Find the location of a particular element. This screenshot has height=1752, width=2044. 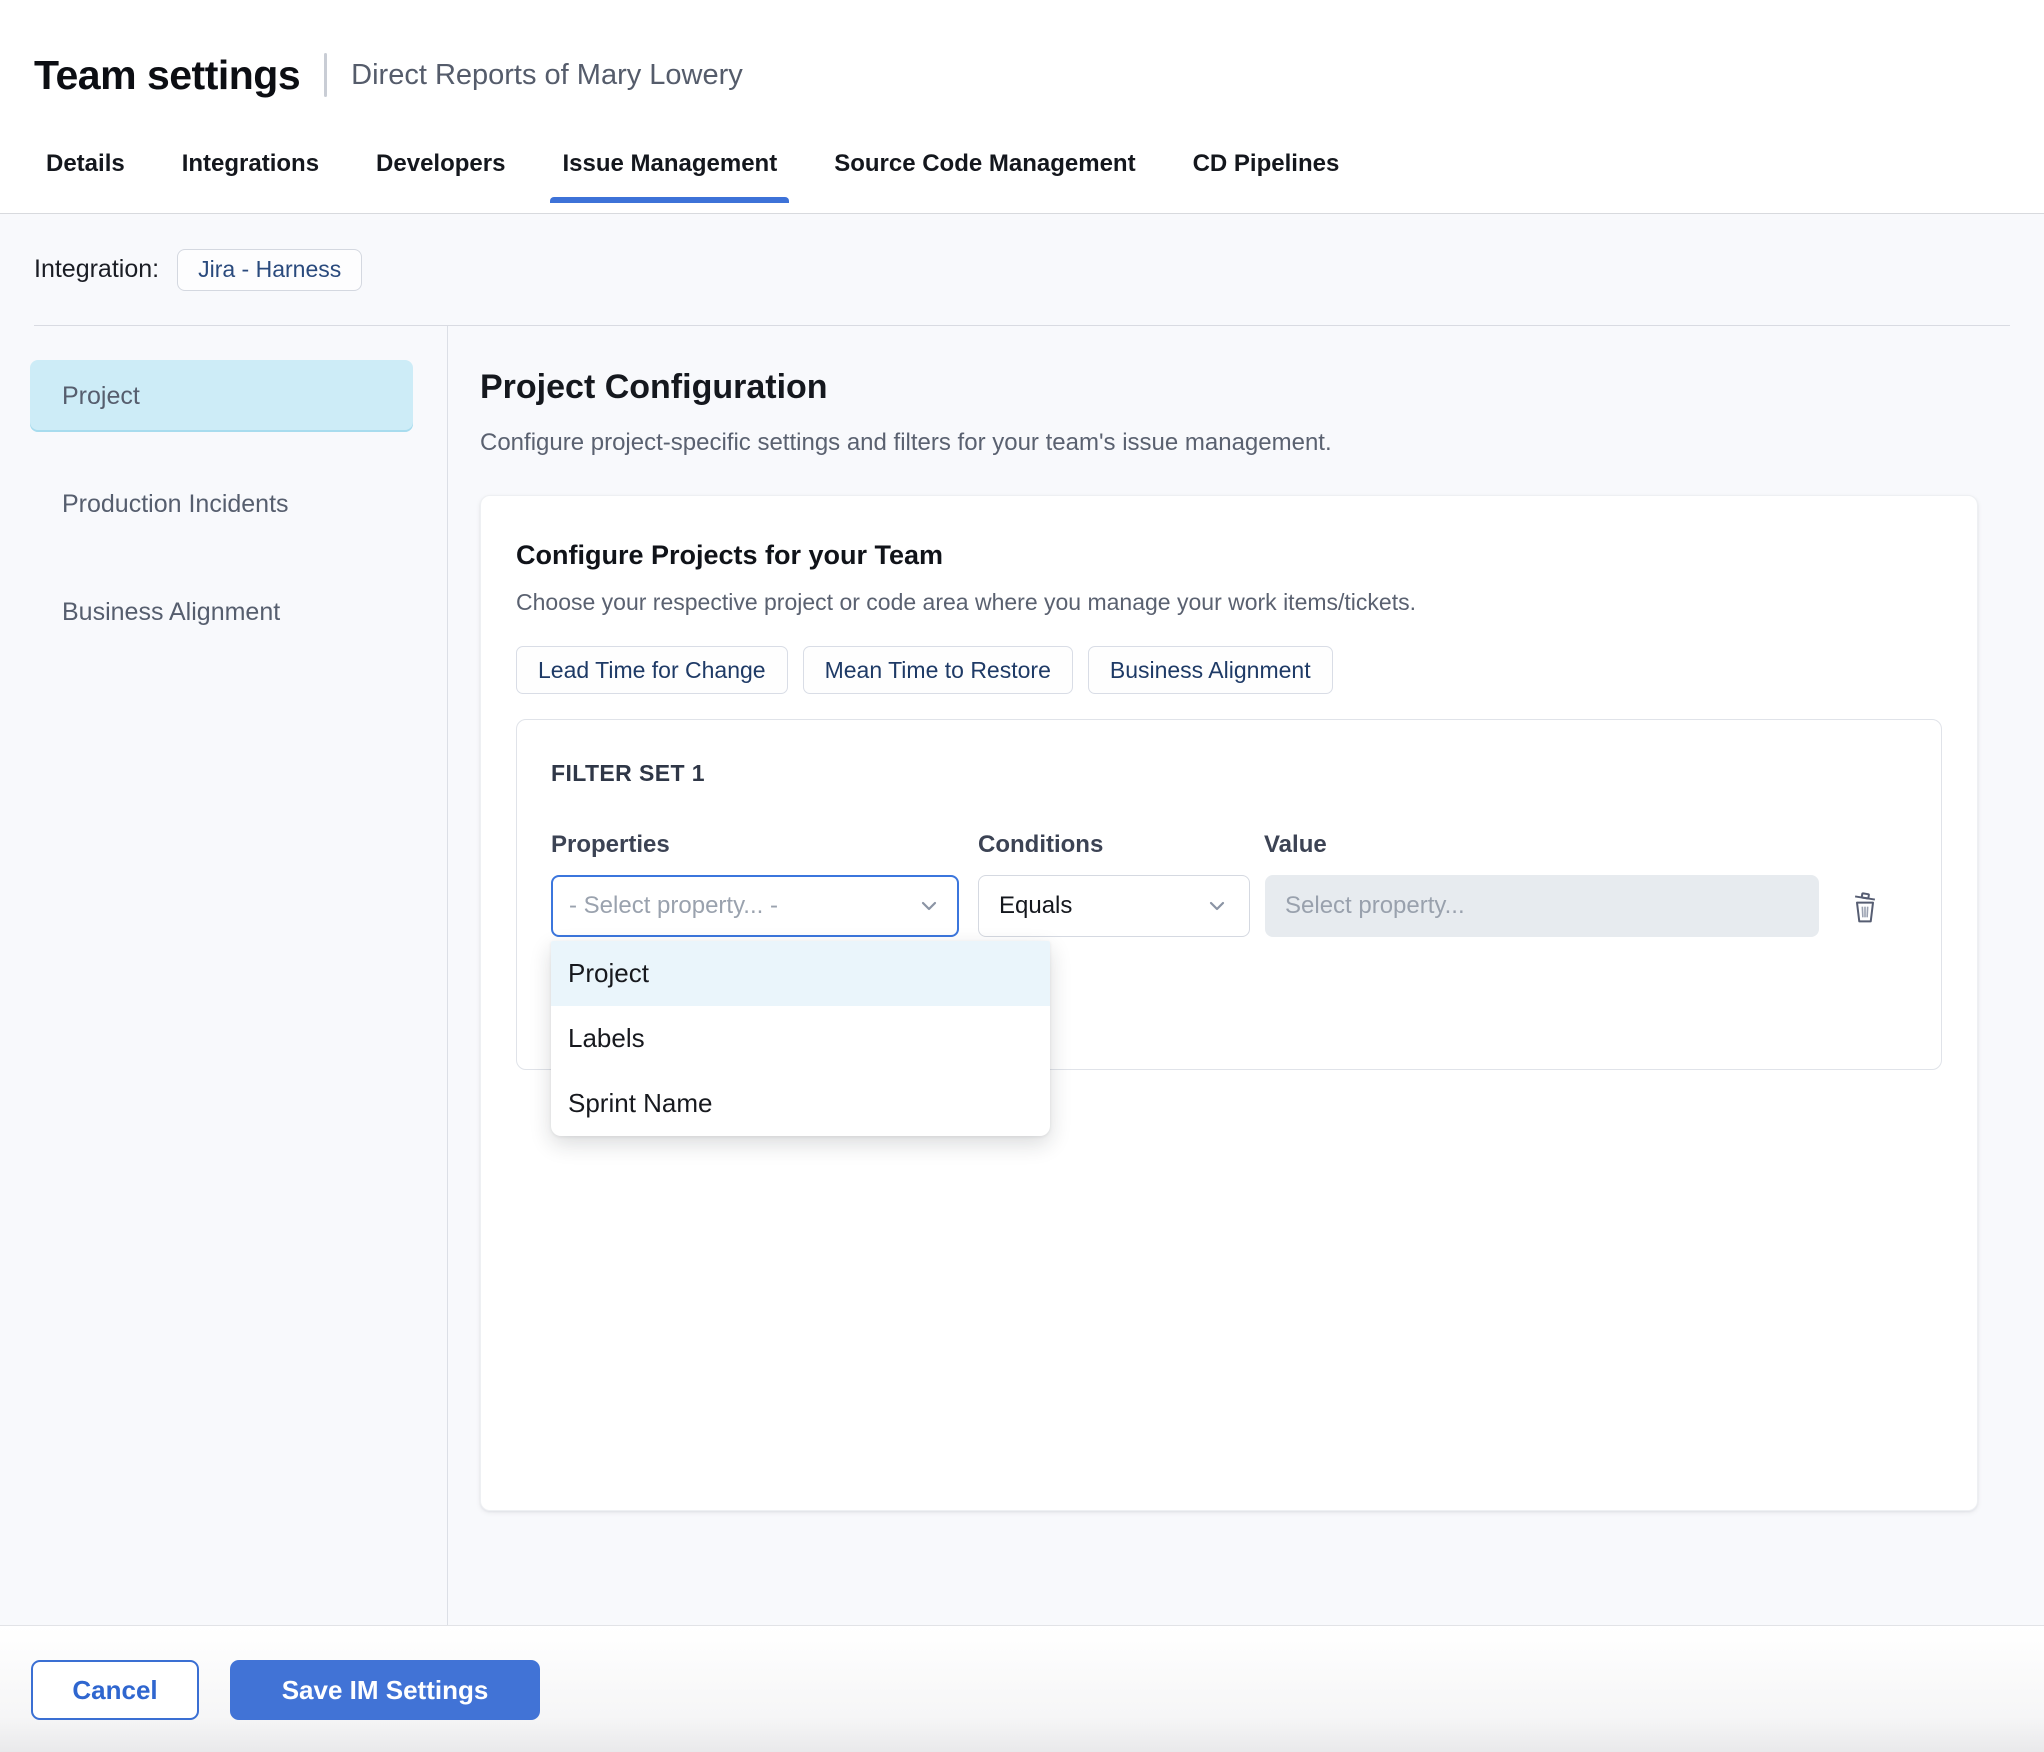

column-header-conditions: Conditions is located at coordinates (1041, 844).